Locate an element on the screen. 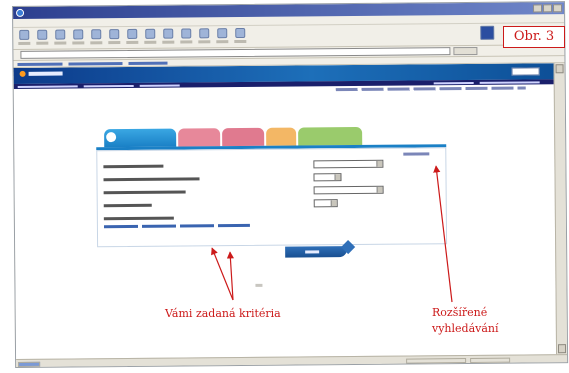 The image size is (569, 373). maximize-button is located at coordinates (548, 8).